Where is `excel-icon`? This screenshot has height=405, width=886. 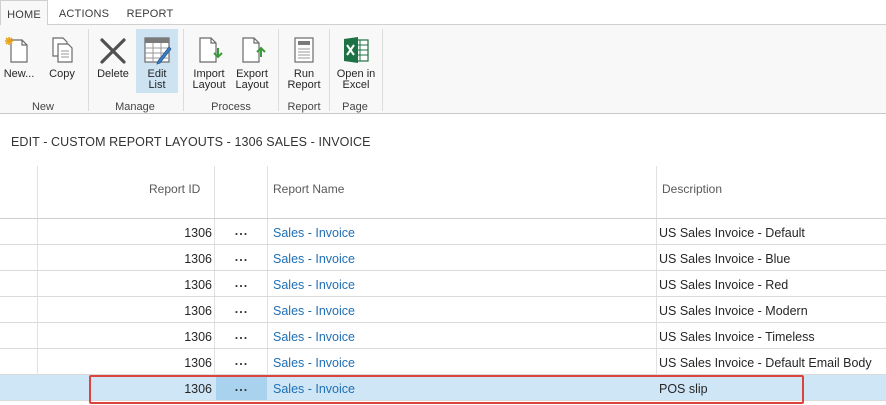 excel-icon is located at coordinates (356, 50).